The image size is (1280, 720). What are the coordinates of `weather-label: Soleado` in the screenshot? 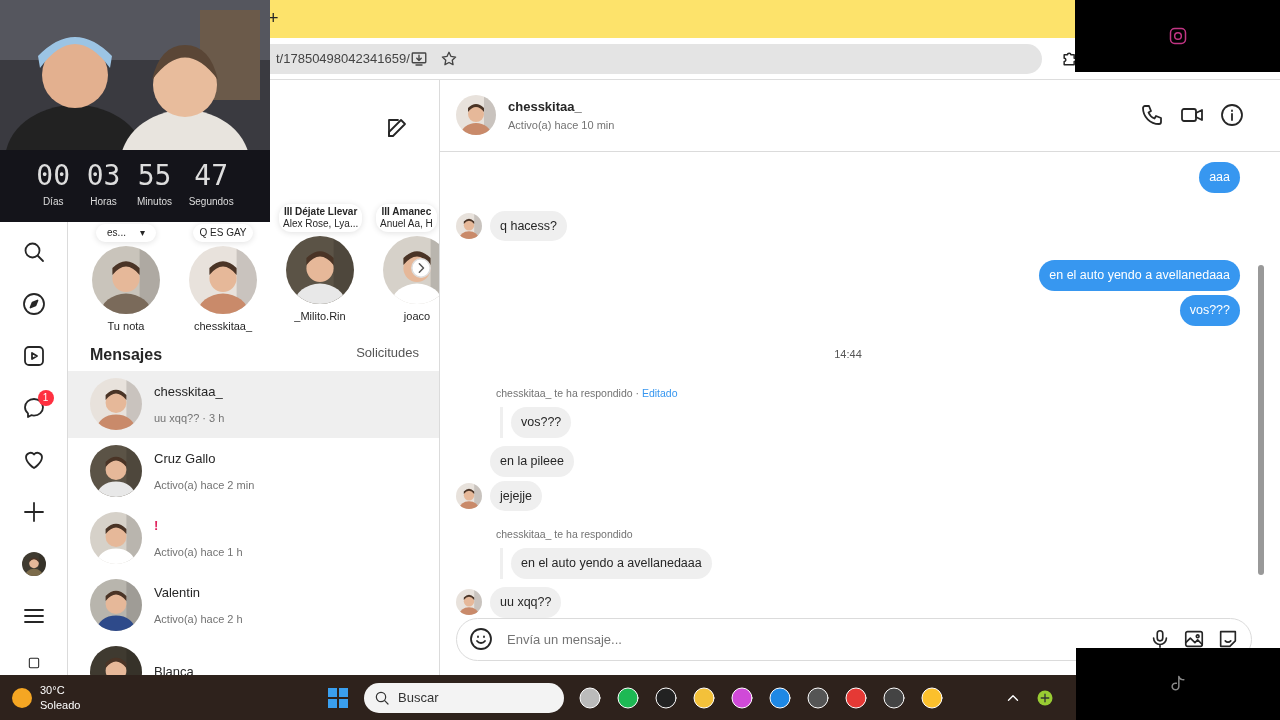 It's located at (60, 704).